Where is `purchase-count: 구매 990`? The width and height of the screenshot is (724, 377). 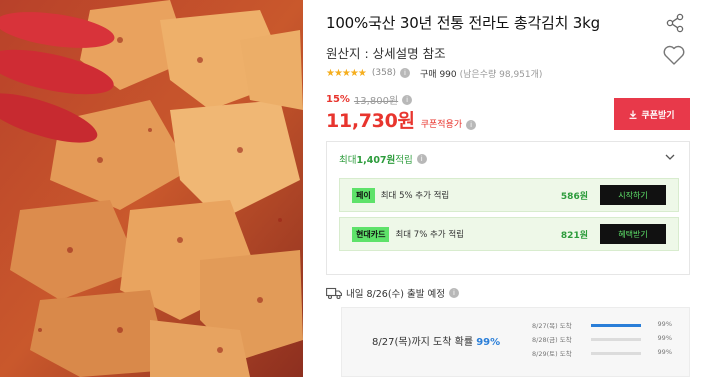
purchase-count: 구매 990 is located at coordinates (438, 74).